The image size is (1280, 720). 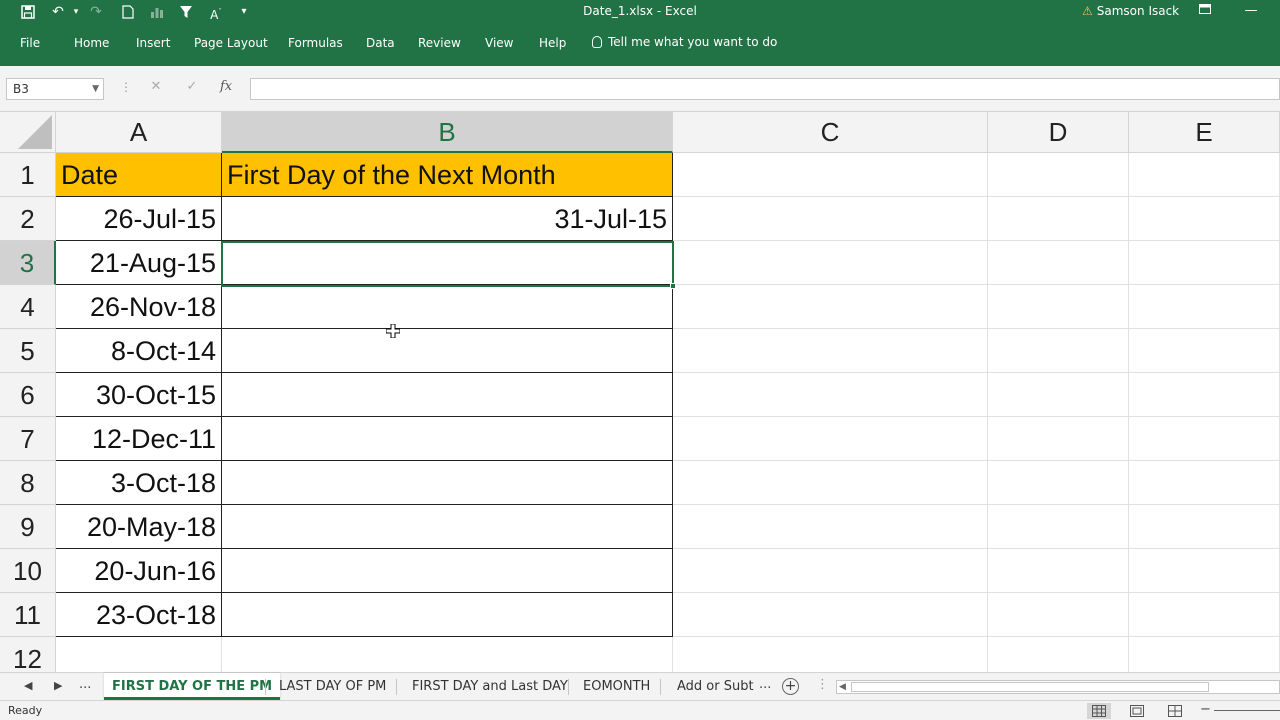 I want to click on tab-data: Data, so click(x=380, y=43).